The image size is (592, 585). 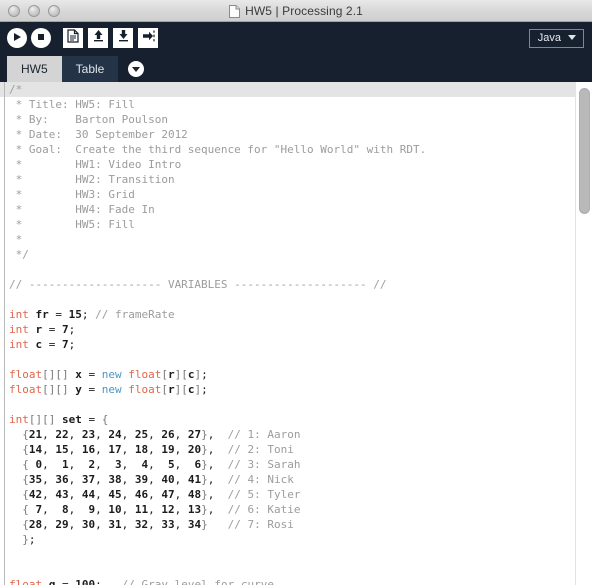 What do you see at coordinates (19, 254) in the screenshot?
I see `code-token: */` at bounding box center [19, 254].